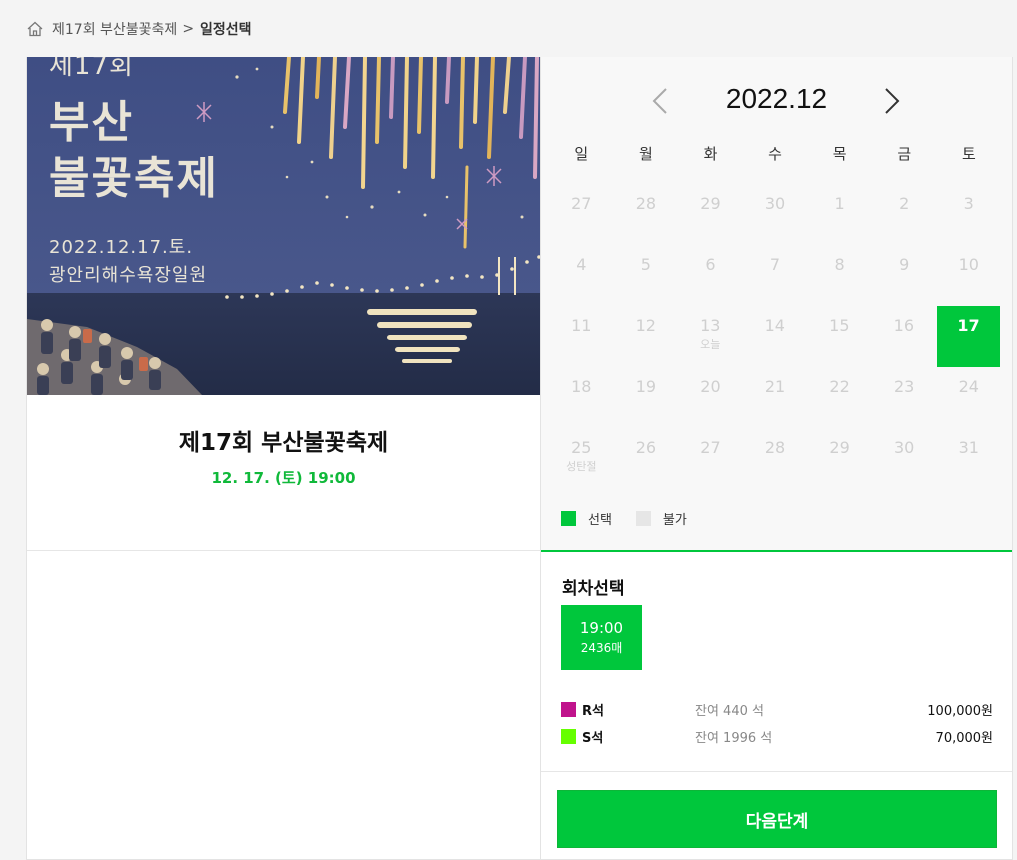  Describe the element at coordinates (601, 648) in the screenshot. I see `session-ticket-count: 2436매` at that location.